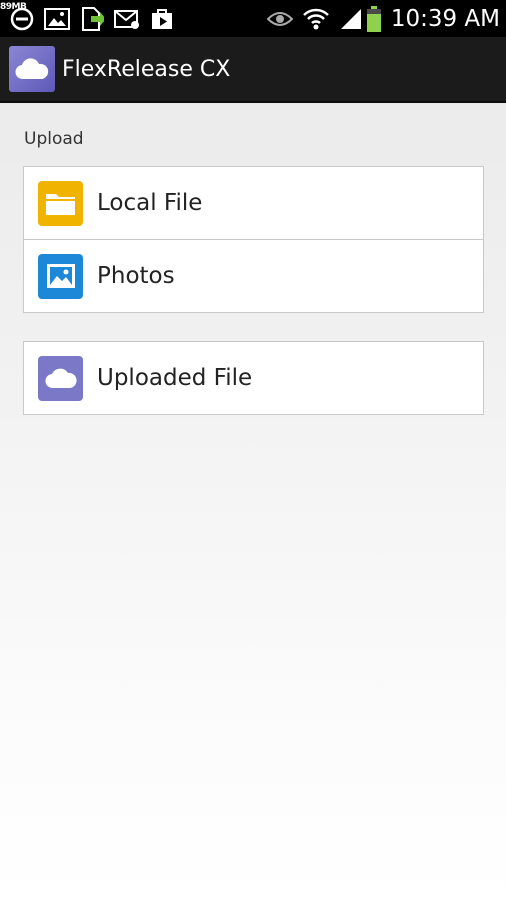 This screenshot has width=506, height=900. I want to click on local-file-option: Local File, so click(253, 203).